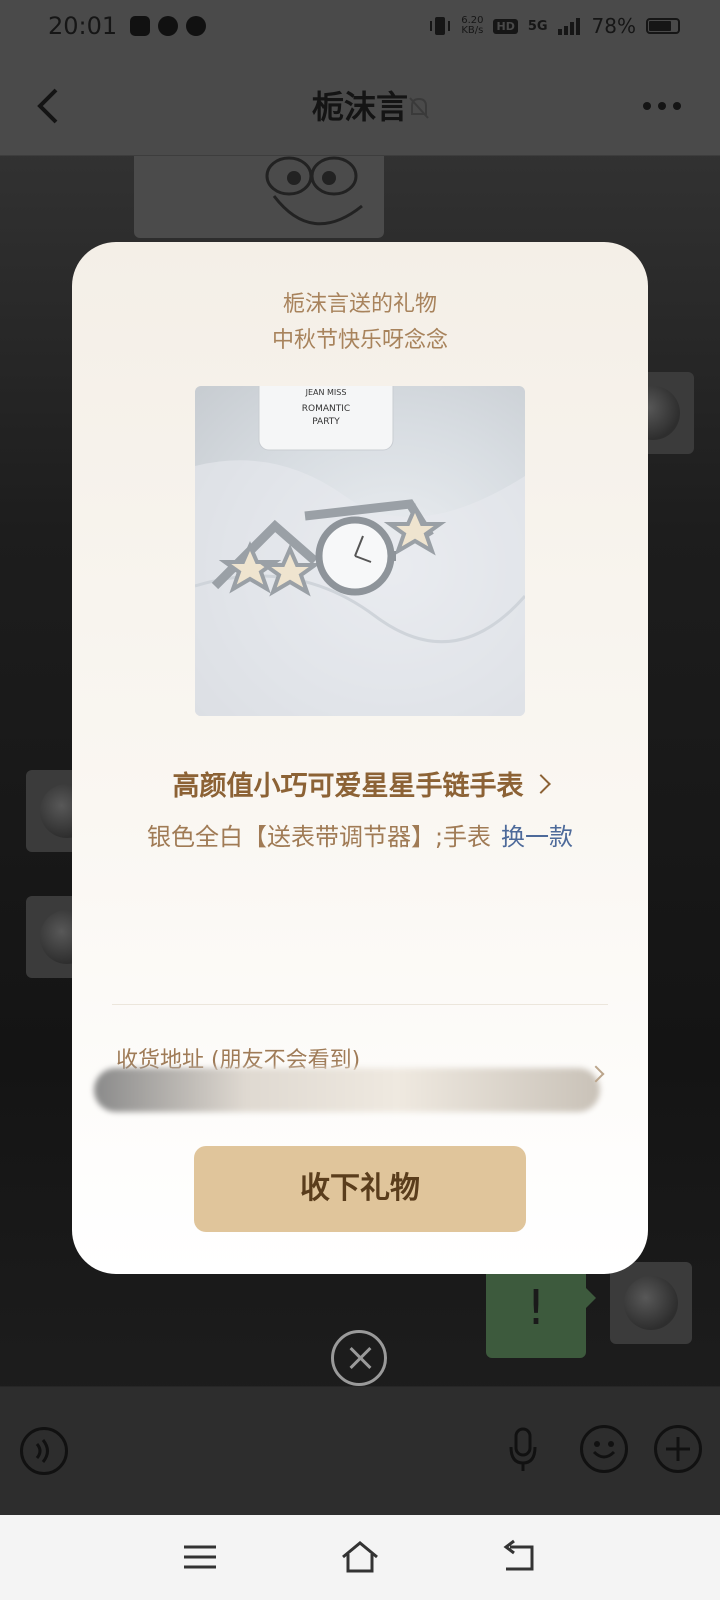  What do you see at coordinates (83, 26) in the screenshot?
I see `status-time: 20:01` at bounding box center [83, 26].